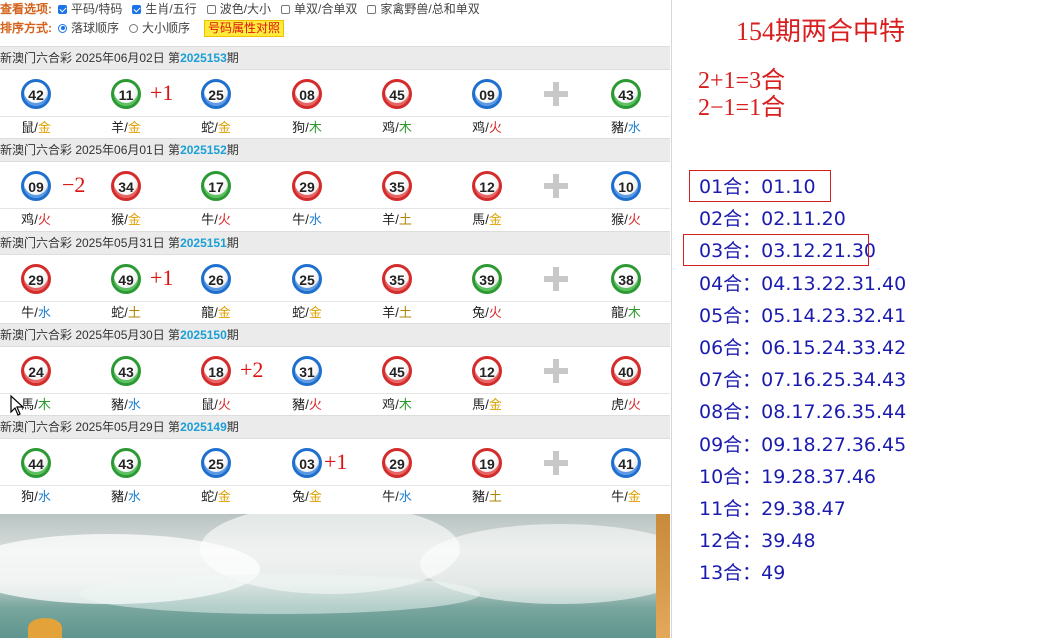 This screenshot has height=638, width=1062. What do you see at coordinates (36, 128) in the screenshot?
I see `ball-attribute: 鼠/金` at bounding box center [36, 128].